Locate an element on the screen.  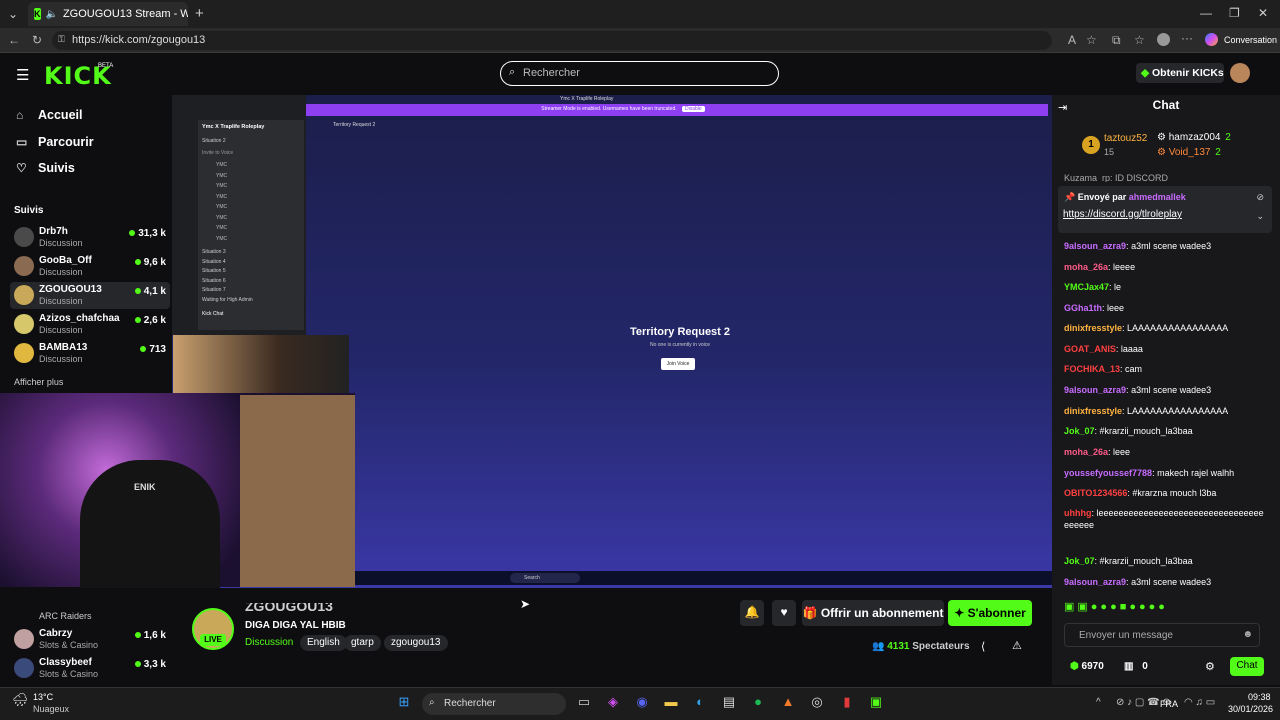
tag-english: English is located at coordinates (323, 643).